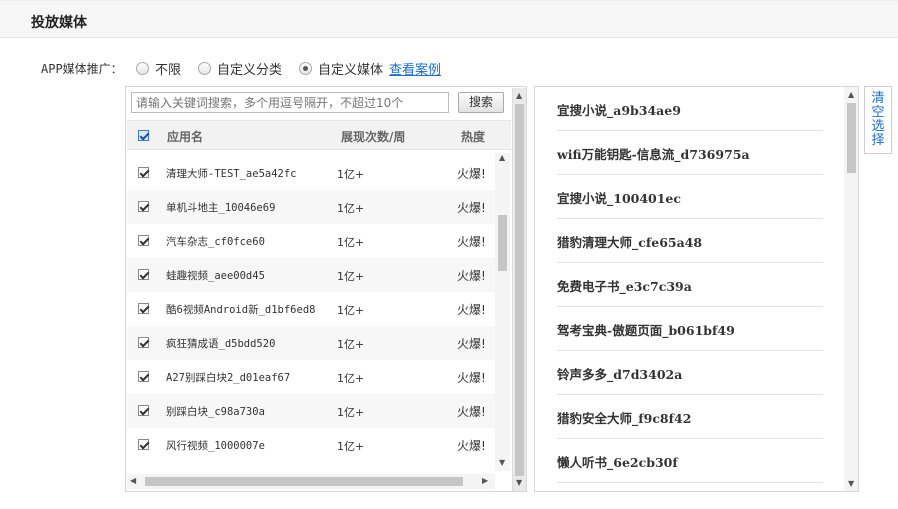 The height and width of the screenshot is (509, 898). Describe the element at coordinates (690, 109) in the screenshot. I see `selected-item: 宜搜小说_a9b34ae9` at that location.